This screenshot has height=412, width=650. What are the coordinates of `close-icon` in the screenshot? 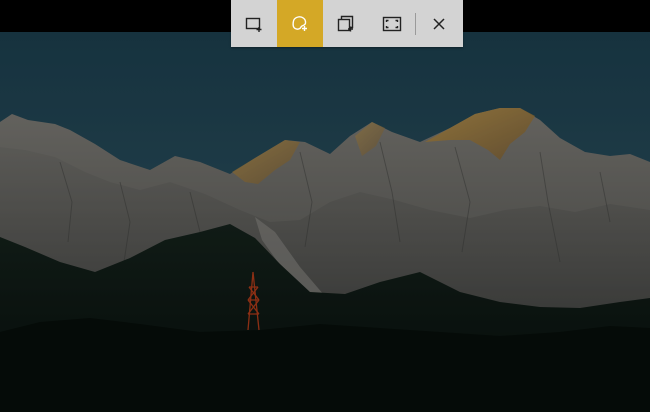 It's located at (438, 23).